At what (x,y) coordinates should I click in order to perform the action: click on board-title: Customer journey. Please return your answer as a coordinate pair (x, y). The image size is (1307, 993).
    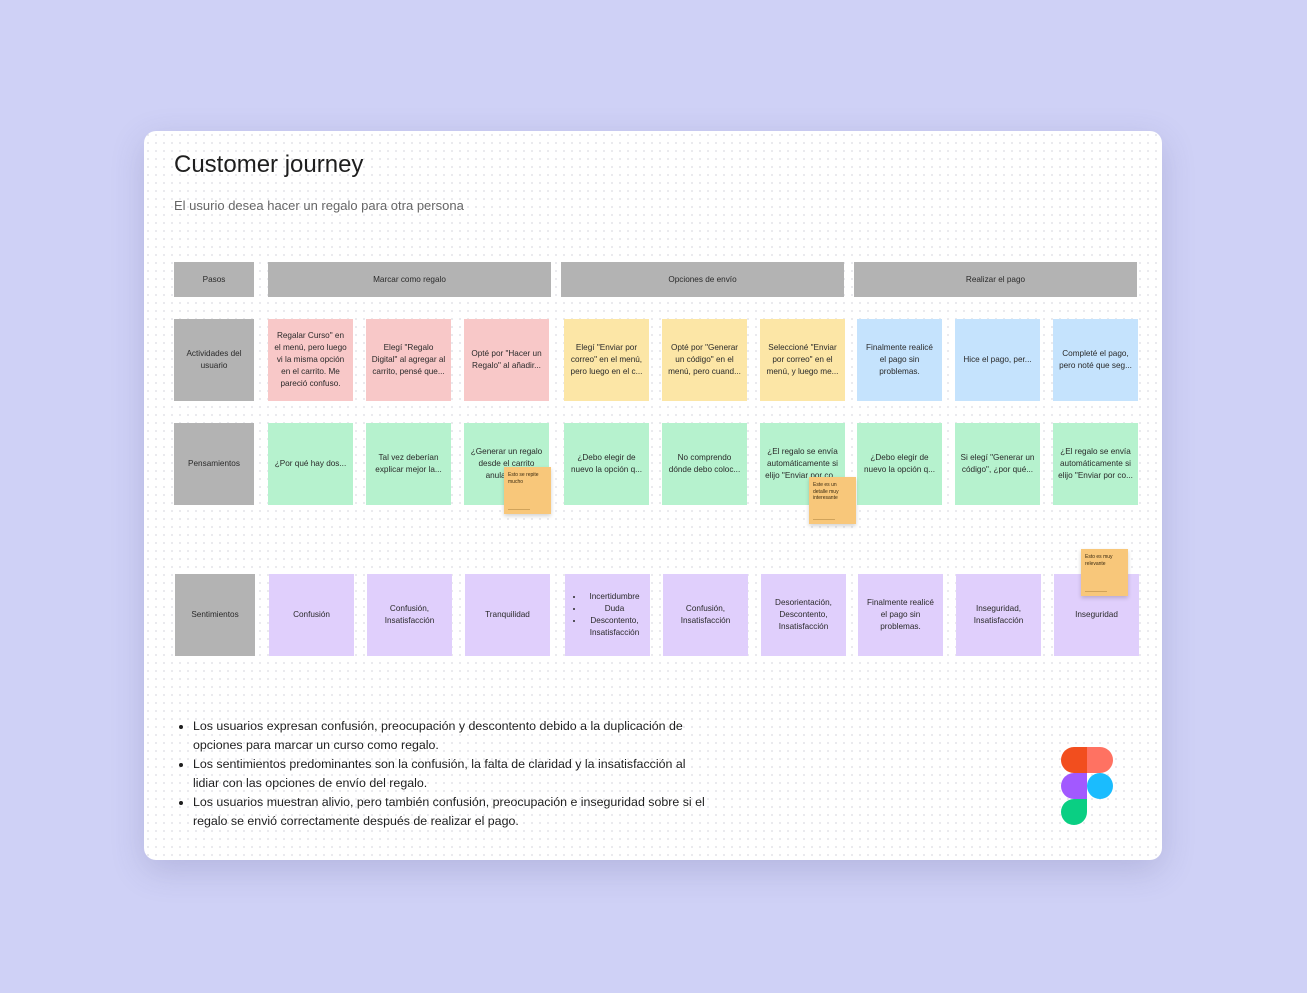
    Looking at the image, I should click on (269, 164).